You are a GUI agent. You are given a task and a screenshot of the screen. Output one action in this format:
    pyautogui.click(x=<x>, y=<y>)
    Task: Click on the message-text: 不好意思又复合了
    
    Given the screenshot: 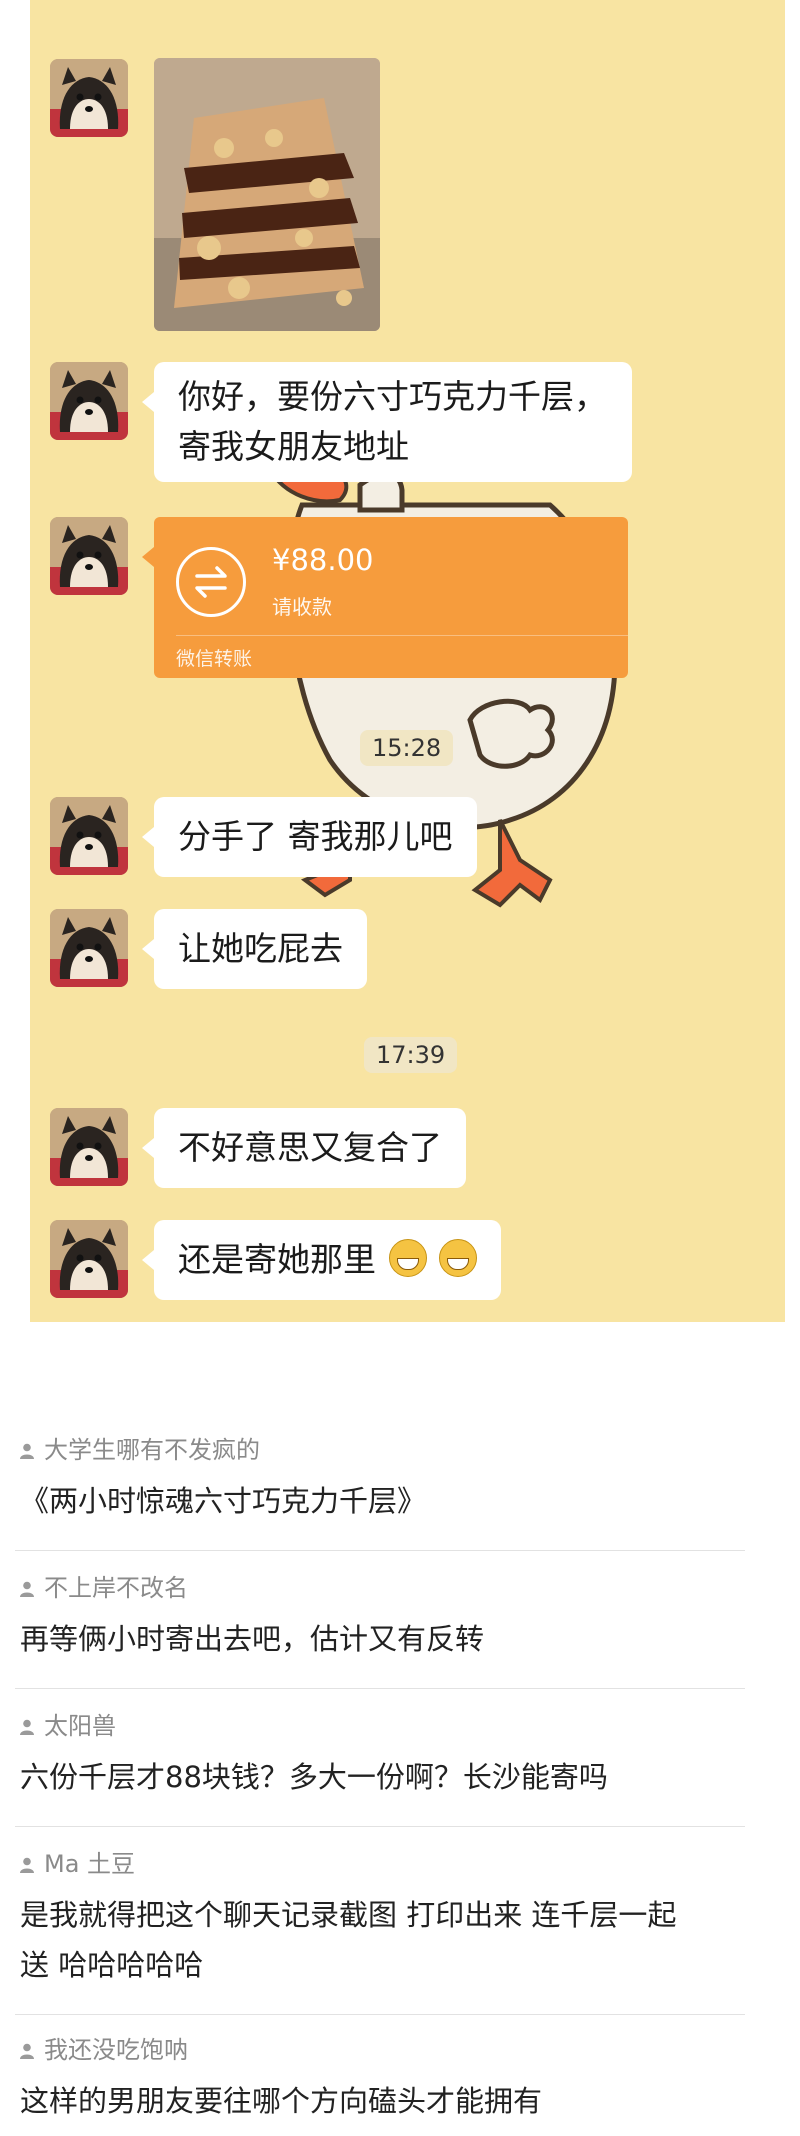 What is the action you would take?
    pyautogui.click(x=310, y=1147)
    